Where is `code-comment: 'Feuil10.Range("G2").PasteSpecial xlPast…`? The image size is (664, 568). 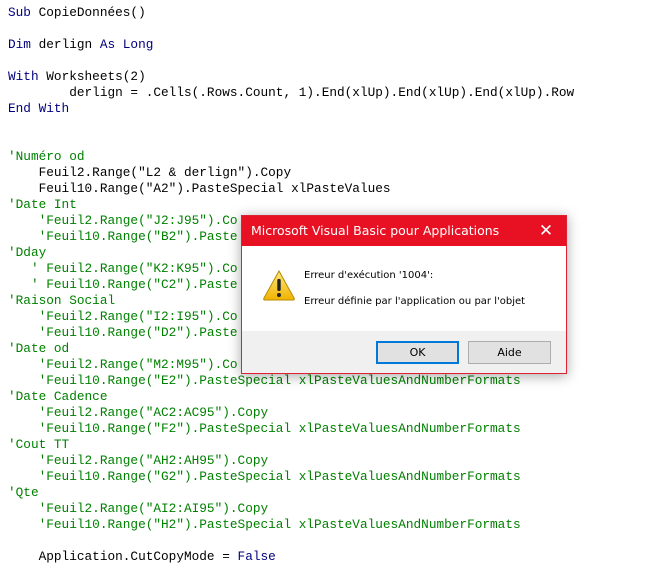
code-comment: 'Feuil10.Range("G2").PasteSpecial xlPast… is located at coordinates (264, 476).